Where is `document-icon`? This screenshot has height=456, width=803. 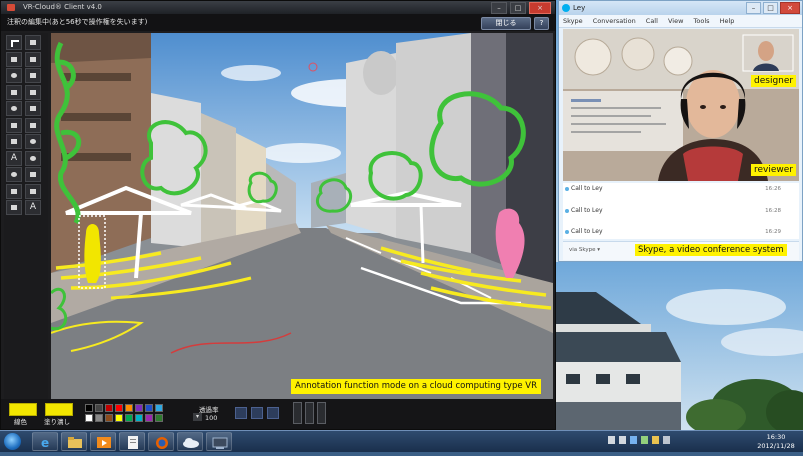 document-icon is located at coordinates (132, 441).